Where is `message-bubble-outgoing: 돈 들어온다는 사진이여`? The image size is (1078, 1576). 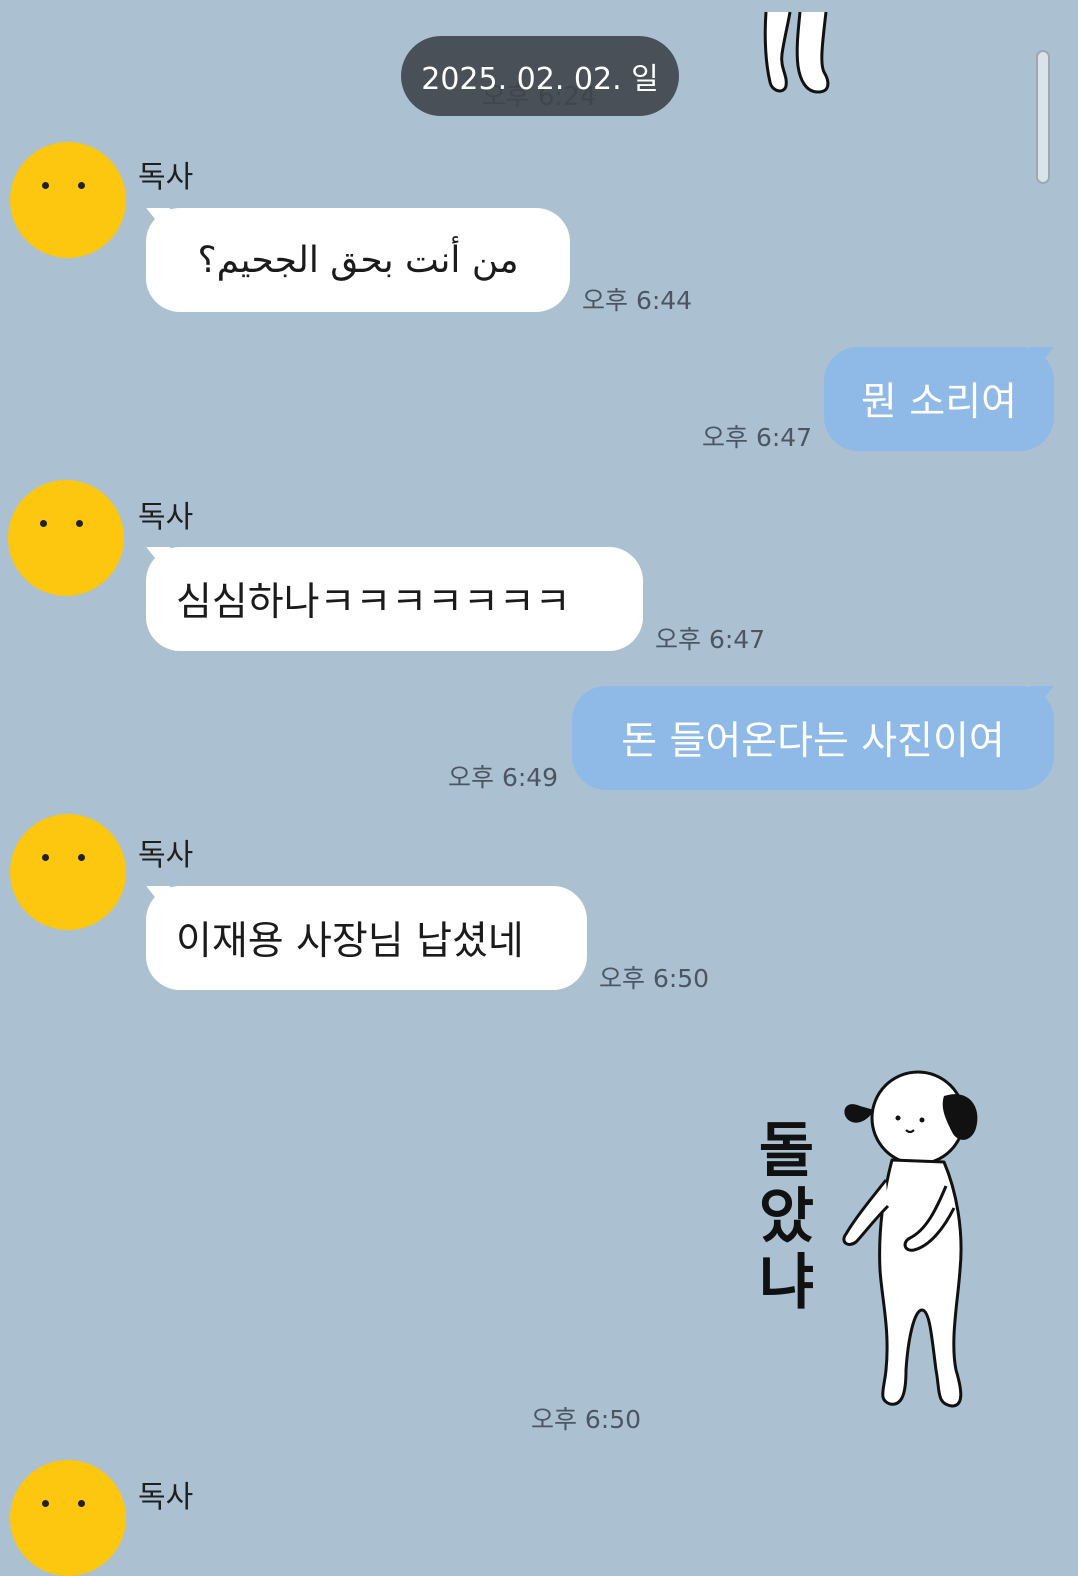 message-bubble-outgoing: 돈 들어온다는 사진이여 is located at coordinates (813, 738).